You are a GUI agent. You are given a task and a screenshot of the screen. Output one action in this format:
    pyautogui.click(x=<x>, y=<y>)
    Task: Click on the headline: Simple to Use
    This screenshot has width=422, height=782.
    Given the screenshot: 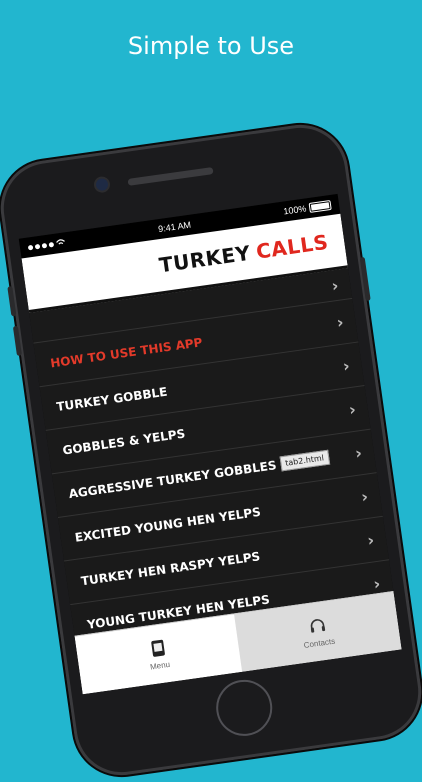 What is the action you would take?
    pyautogui.click(x=211, y=46)
    